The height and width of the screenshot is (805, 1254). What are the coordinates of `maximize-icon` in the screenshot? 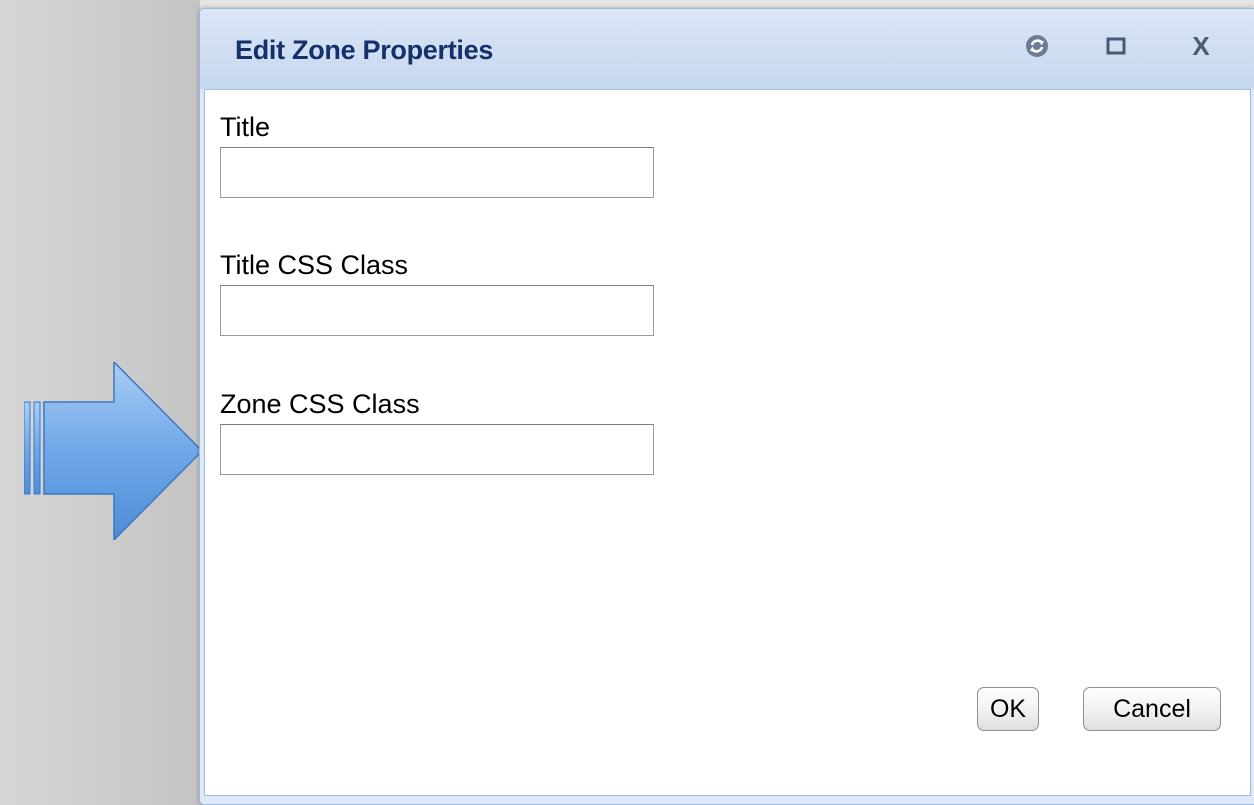 It's located at (1116, 46).